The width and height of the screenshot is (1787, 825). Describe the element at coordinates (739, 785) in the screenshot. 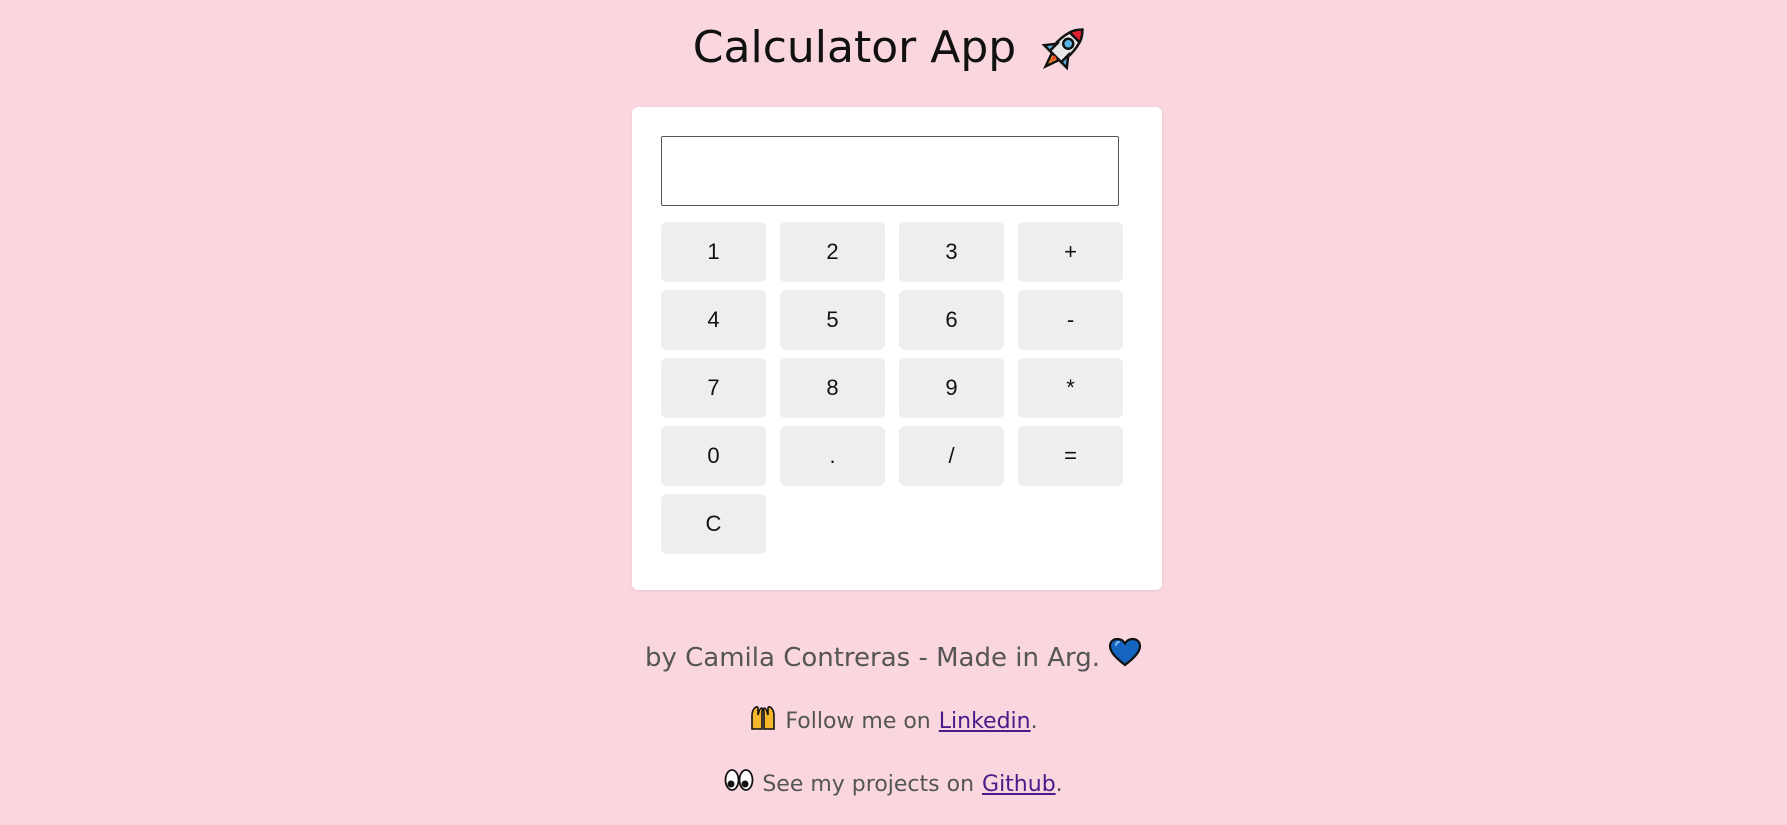

I see `eyes-icon` at that location.